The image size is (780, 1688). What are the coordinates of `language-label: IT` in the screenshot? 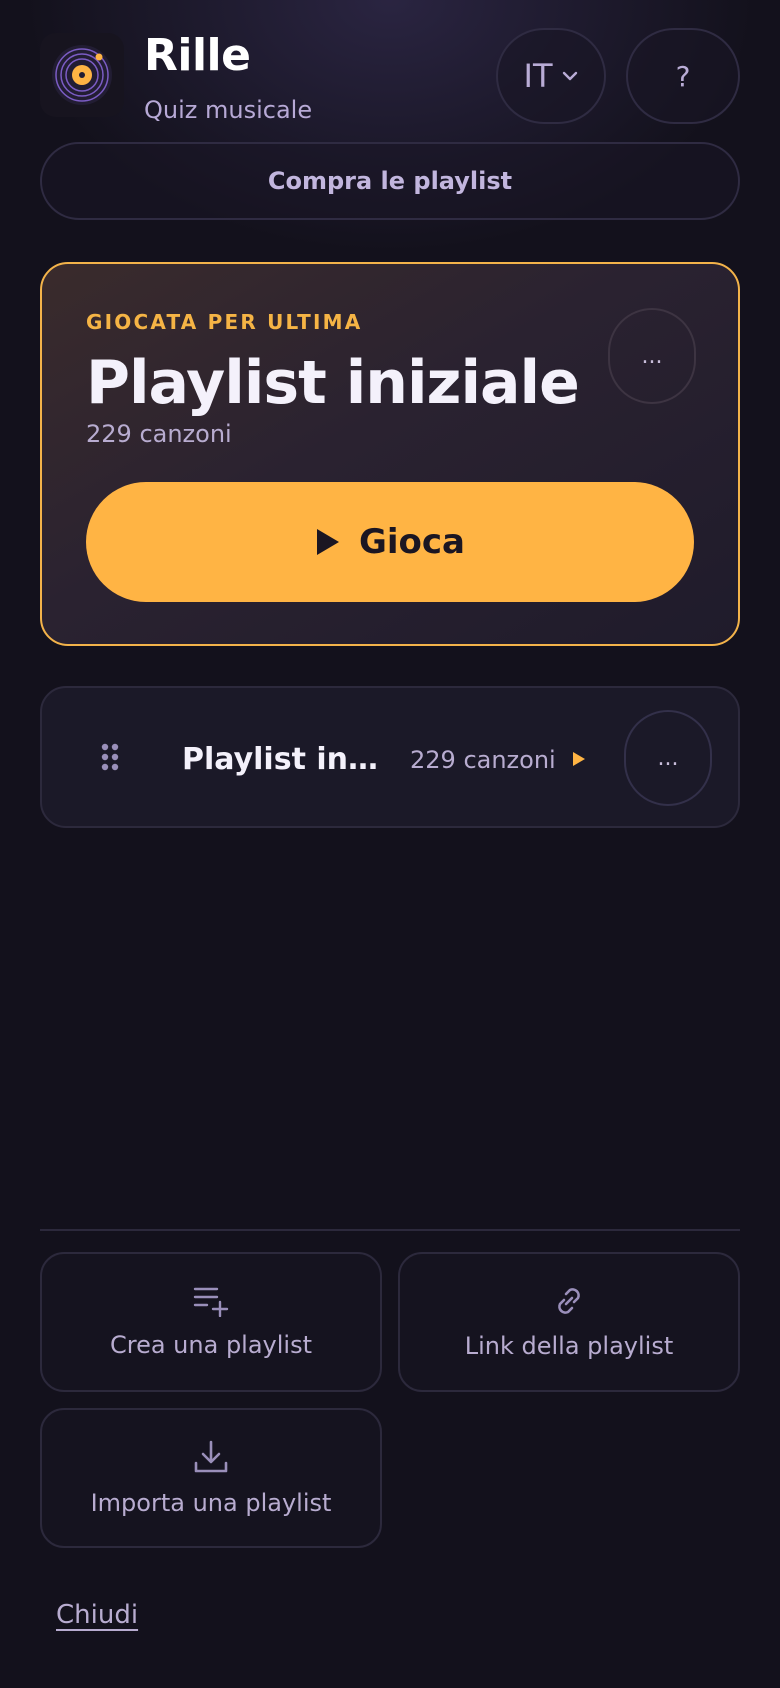 It's located at (538, 76).